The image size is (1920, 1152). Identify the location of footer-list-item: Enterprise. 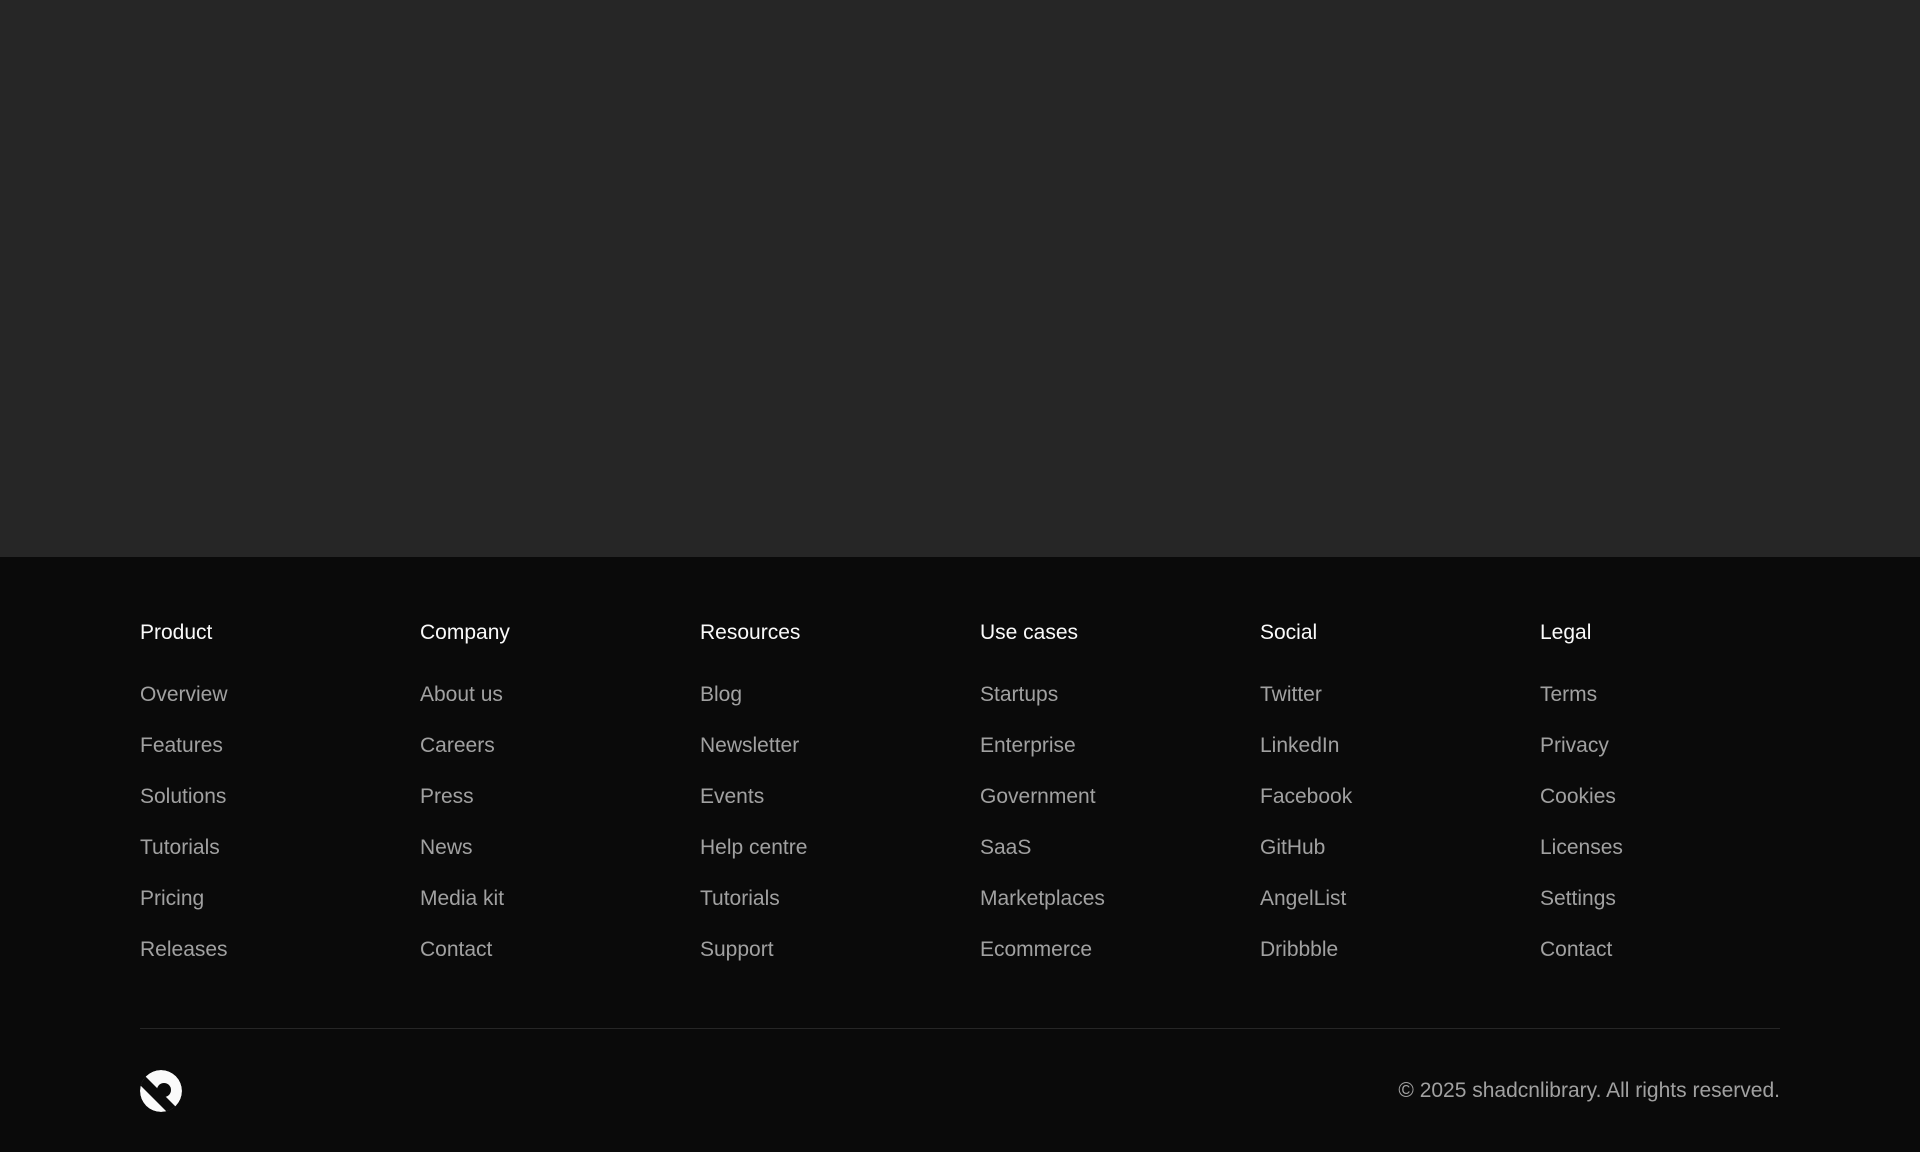
(1120, 759).